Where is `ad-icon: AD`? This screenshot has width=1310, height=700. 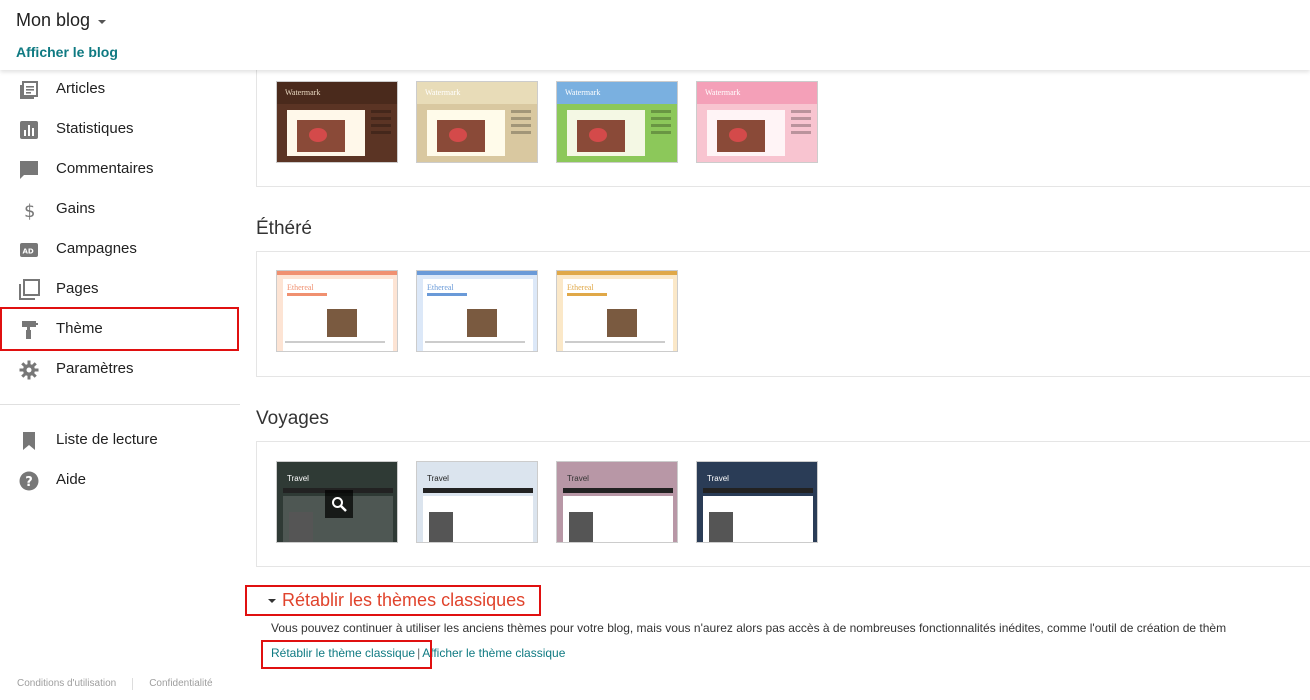 ad-icon: AD is located at coordinates (29, 250).